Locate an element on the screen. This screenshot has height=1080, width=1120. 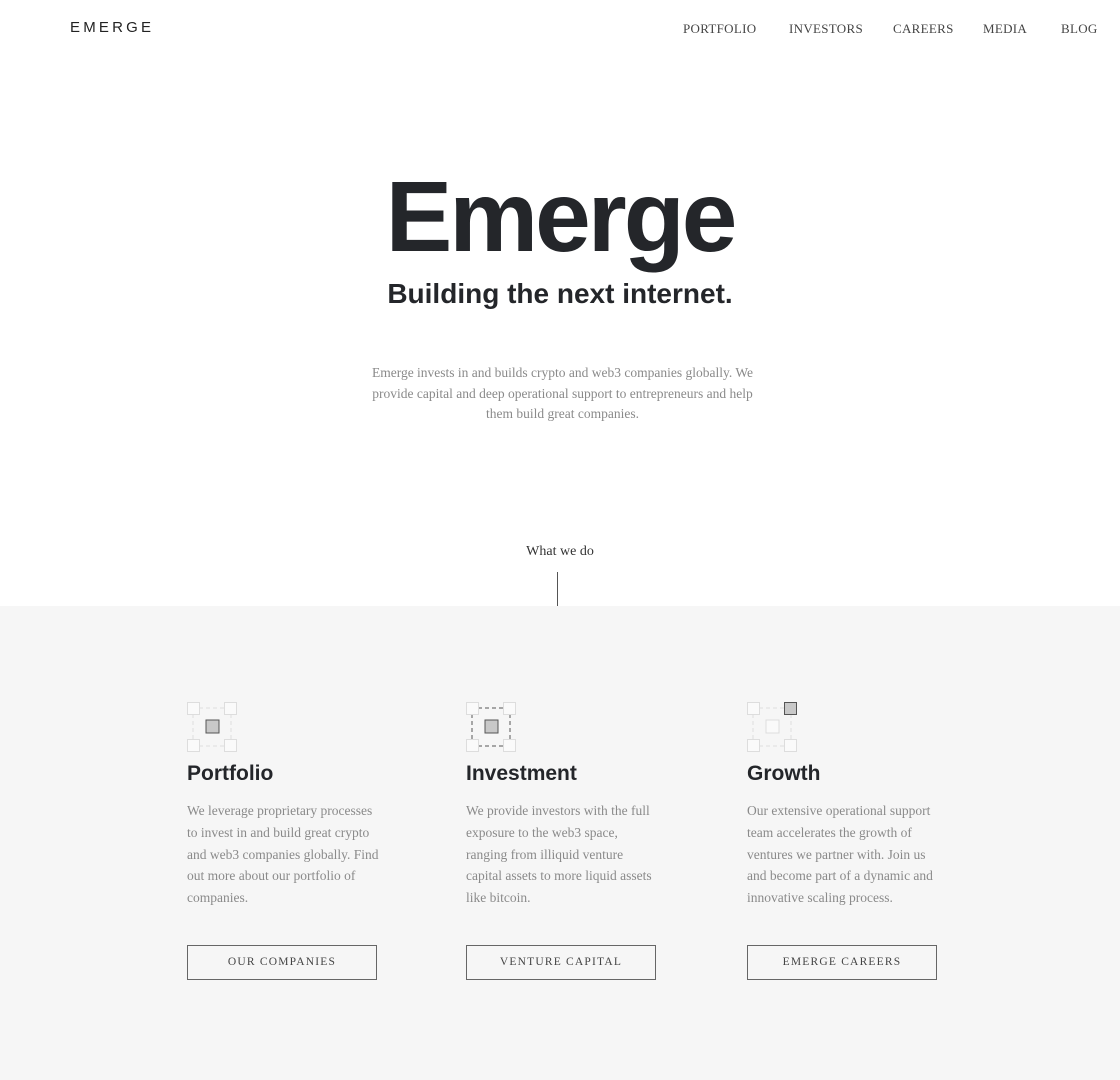
column-title: Growth is located at coordinates (784, 773).